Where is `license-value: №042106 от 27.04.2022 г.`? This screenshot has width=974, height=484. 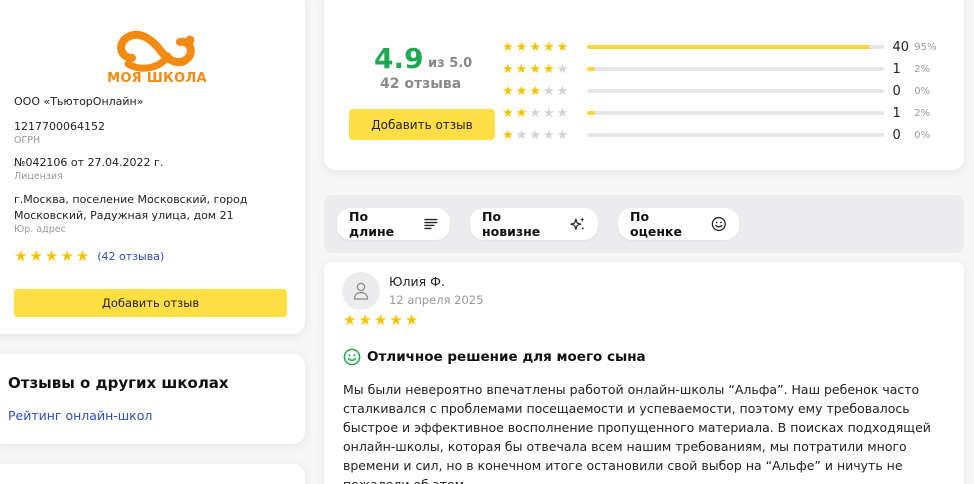 license-value: №042106 от 27.04.2022 г. is located at coordinates (89, 162).